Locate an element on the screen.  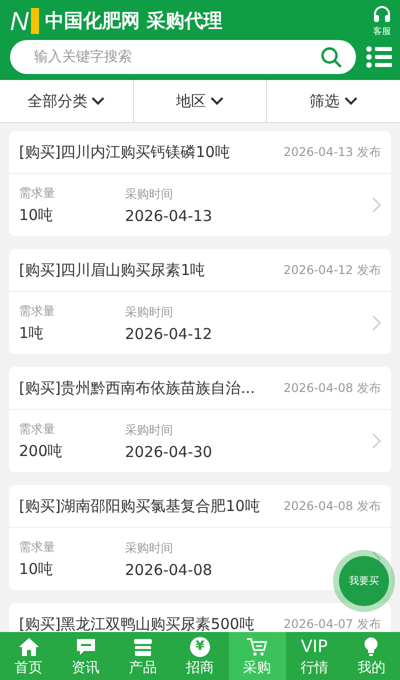
nav-tab: ¥ 招商 is located at coordinates (200, 656).